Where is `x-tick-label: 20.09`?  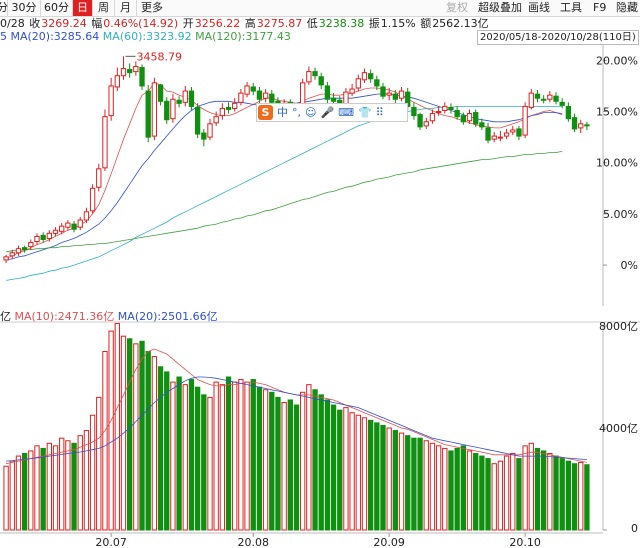 x-tick-label: 20.09 is located at coordinates (389, 542).